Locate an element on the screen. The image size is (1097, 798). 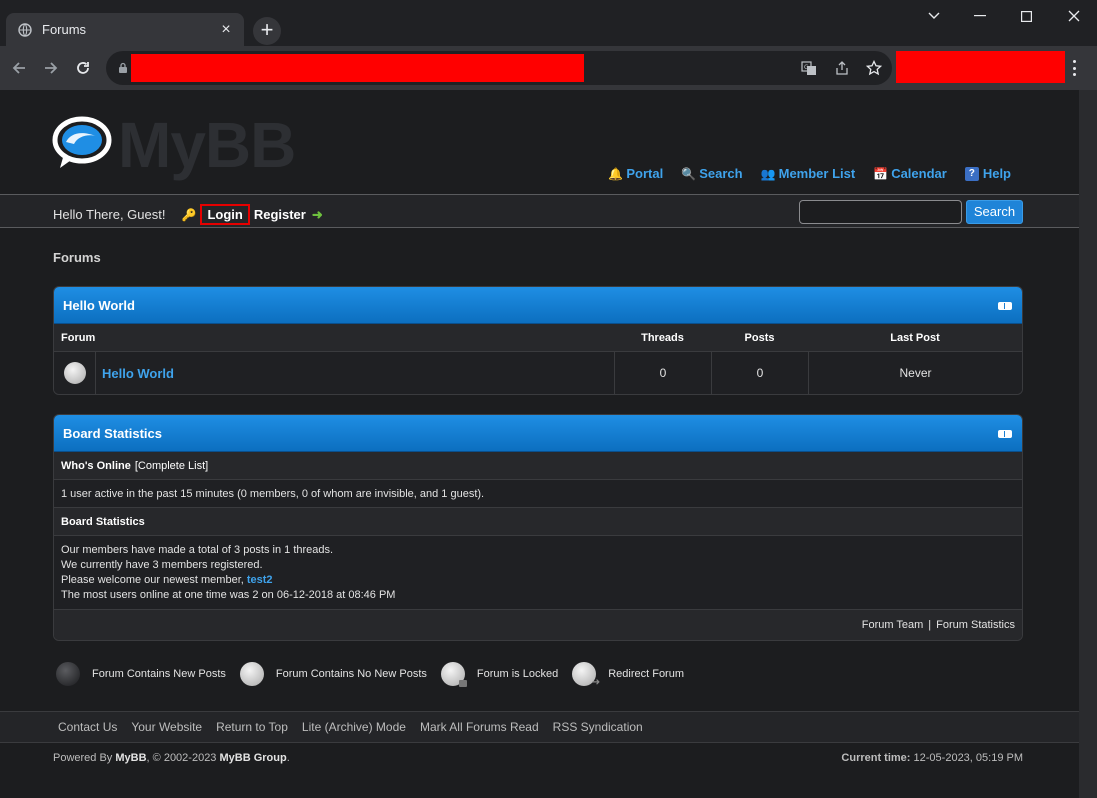
nav-member-list: 👥 Member List is located at coordinates (808, 173).